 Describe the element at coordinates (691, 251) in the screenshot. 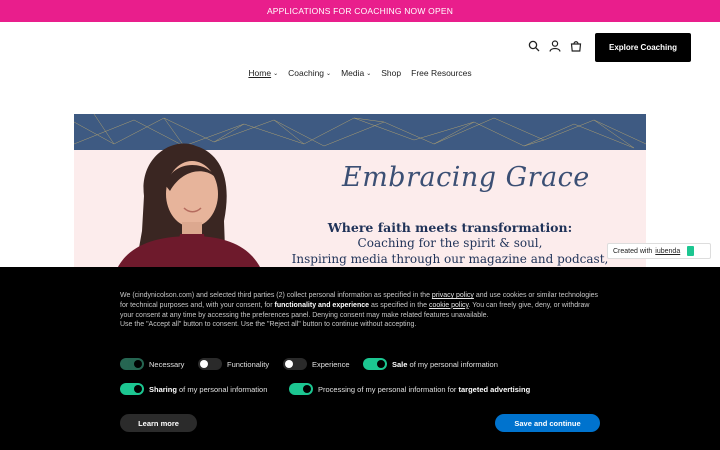

I see `iubenda-icon` at that location.